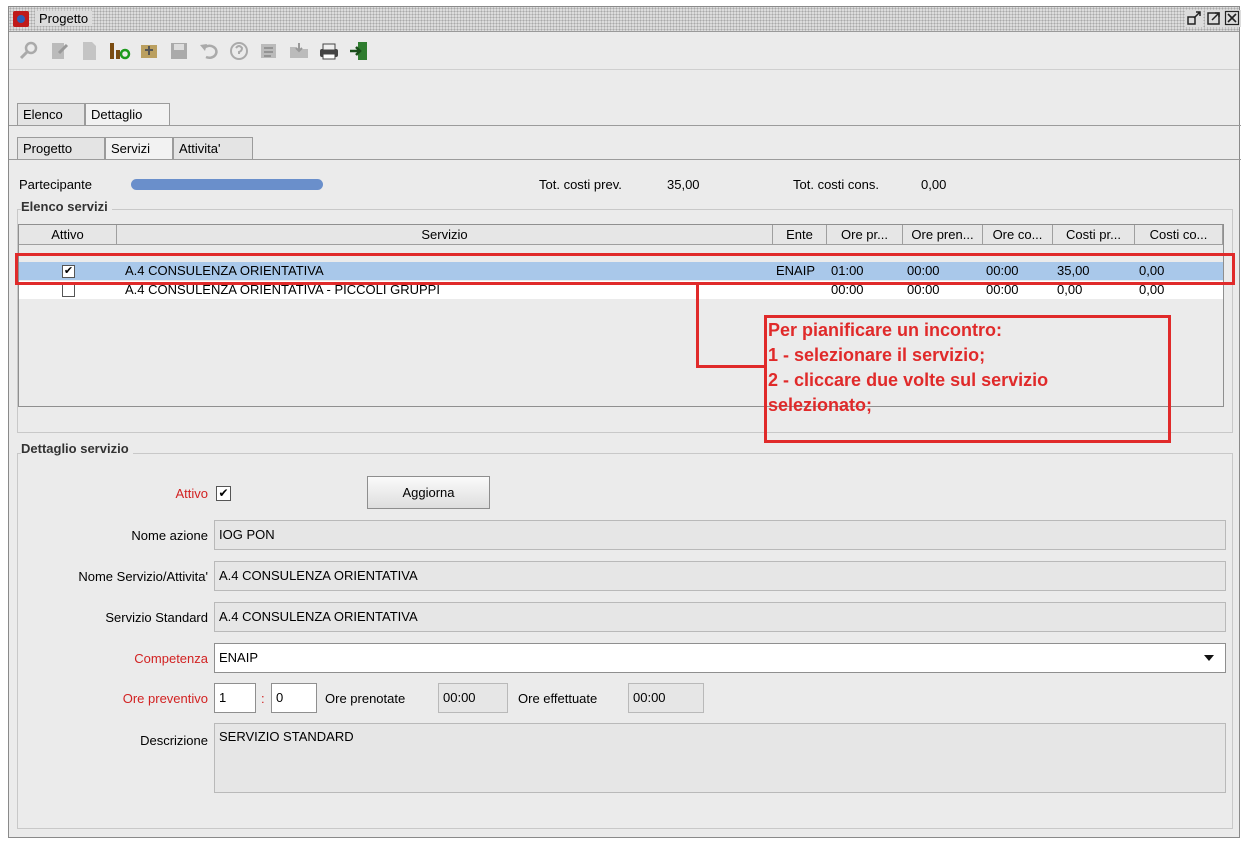 The height and width of the screenshot is (845, 1242). Describe the element at coordinates (156, 617) in the screenshot. I see `servizio-standard-label: Servizio Standard` at that location.